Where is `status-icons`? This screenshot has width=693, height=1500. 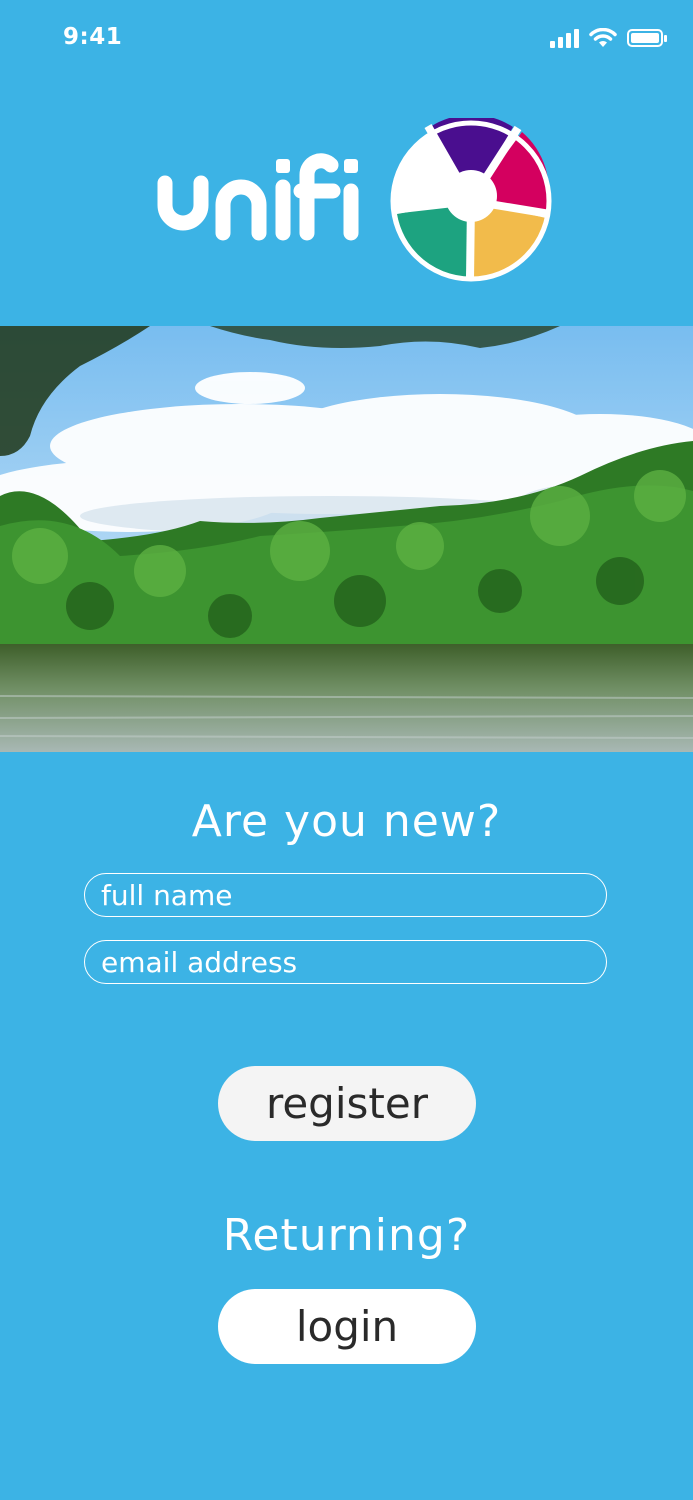
status-icons is located at coordinates (608, 38).